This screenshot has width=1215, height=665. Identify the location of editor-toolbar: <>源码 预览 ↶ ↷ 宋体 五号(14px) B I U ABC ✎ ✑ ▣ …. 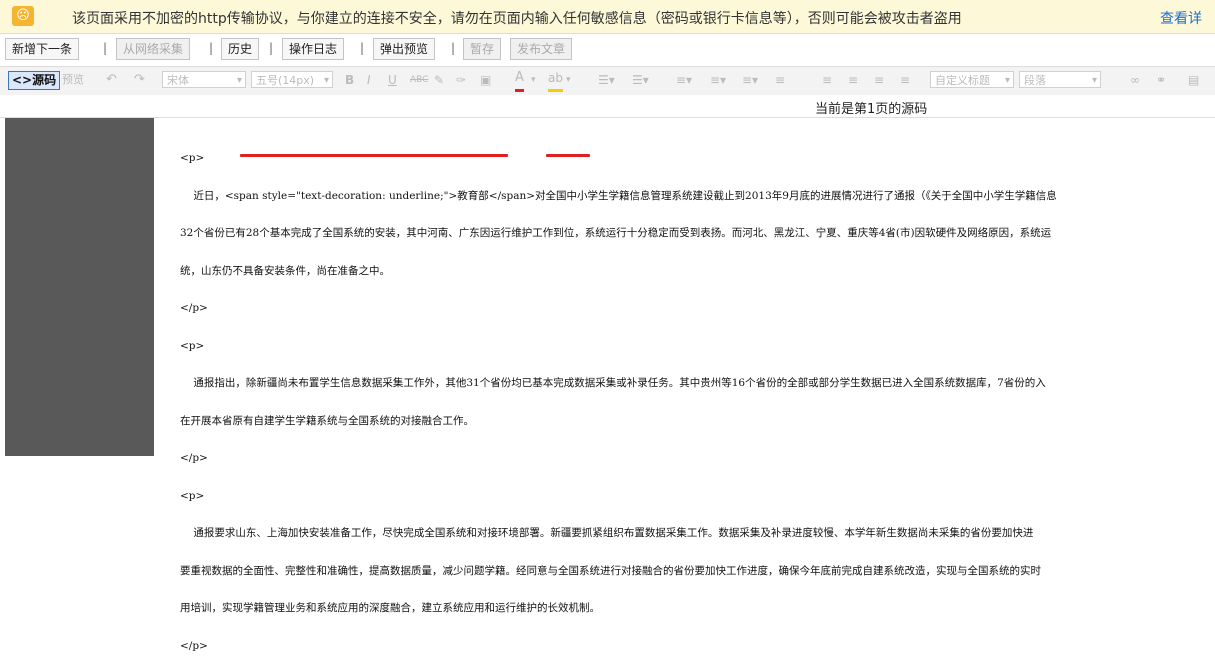
(607, 81).